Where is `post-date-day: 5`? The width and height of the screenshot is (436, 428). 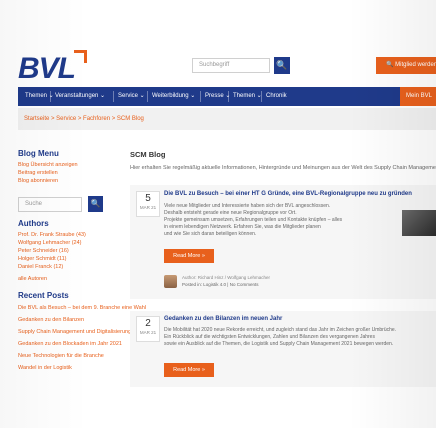 post-date-day: 5 is located at coordinates (148, 198).